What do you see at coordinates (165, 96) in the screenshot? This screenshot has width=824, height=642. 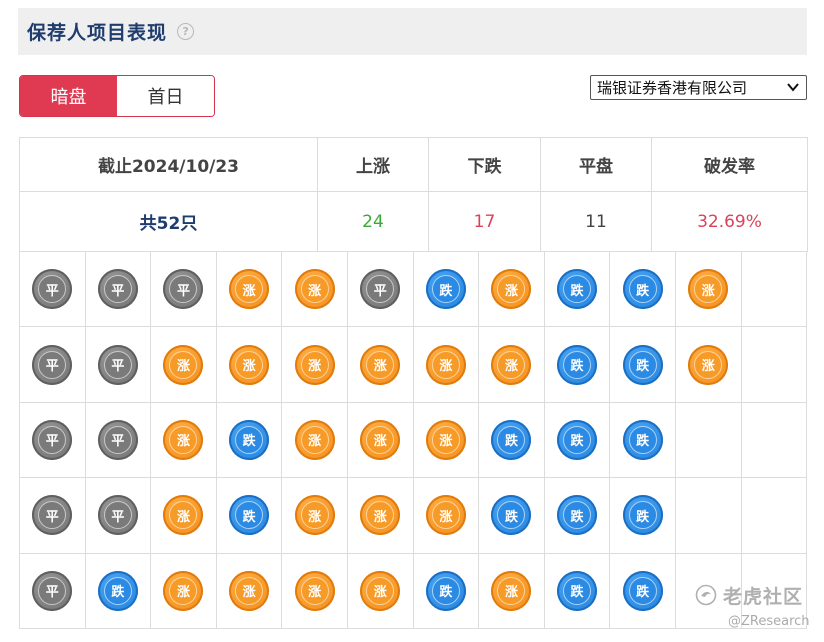 I see `tab-first-day: 首日` at bounding box center [165, 96].